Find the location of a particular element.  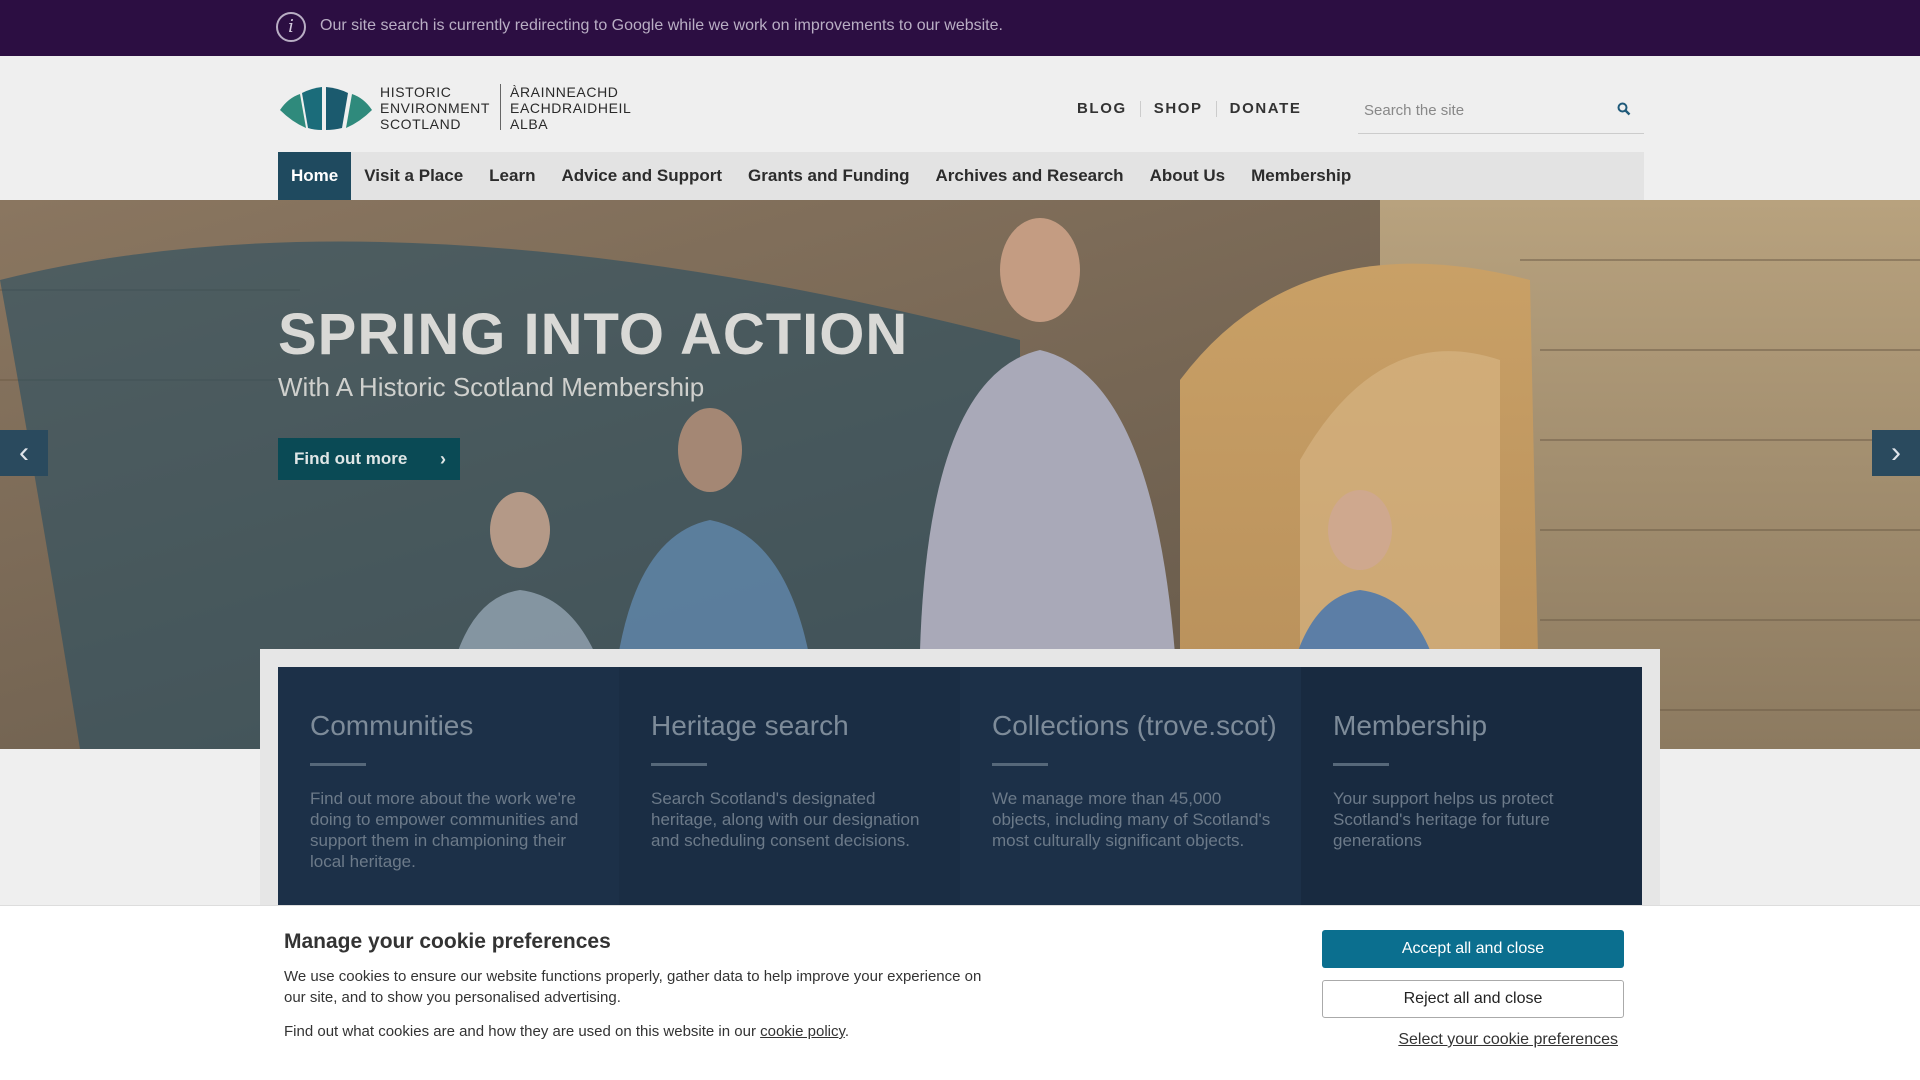

nav-item-learn: Learn is located at coordinates (512, 176).